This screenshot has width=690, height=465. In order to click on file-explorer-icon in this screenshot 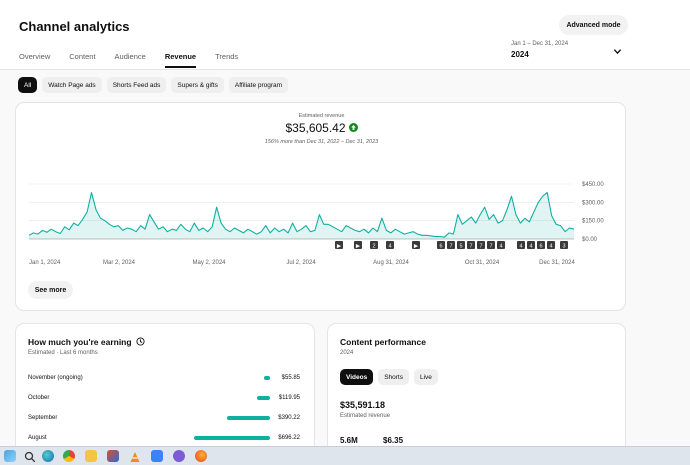, I will do `click(91, 456)`.